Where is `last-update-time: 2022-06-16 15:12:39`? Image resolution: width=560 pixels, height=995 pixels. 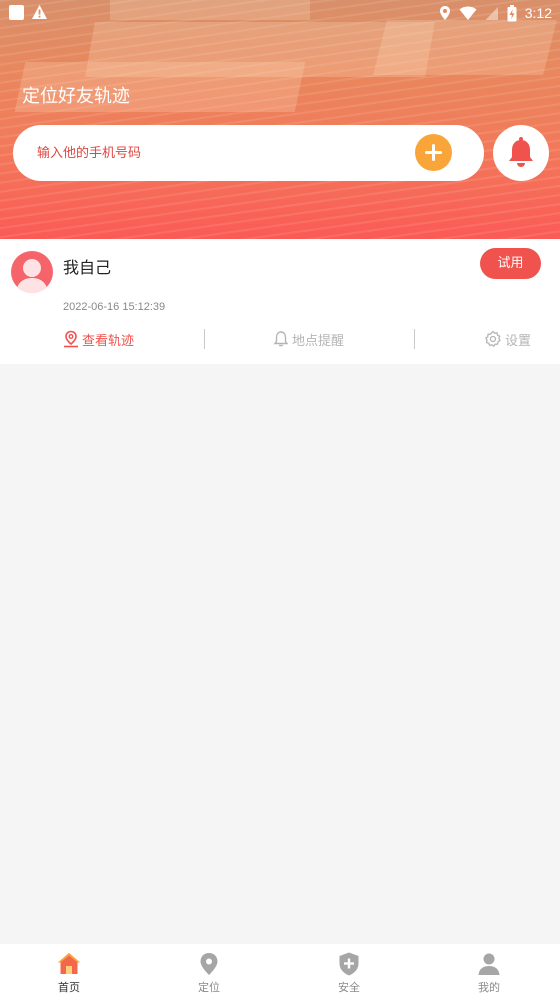 last-update-time: 2022-06-16 15:12:39 is located at coordinates (114, 307).